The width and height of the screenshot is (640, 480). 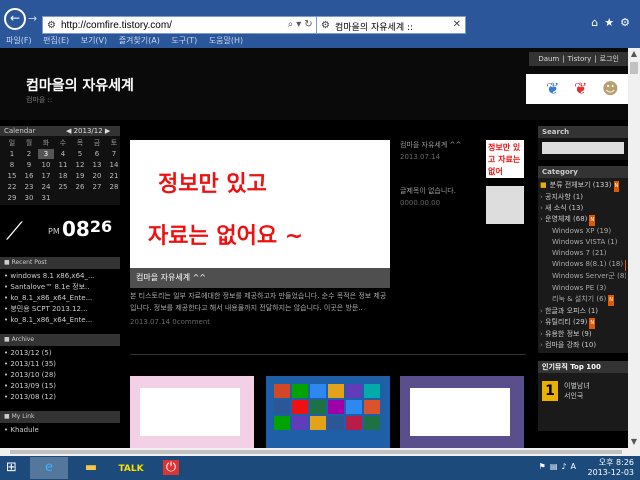 I want to click on hero-caption: 컴마을 자유세계 ^^, so click(x=260, y=278).